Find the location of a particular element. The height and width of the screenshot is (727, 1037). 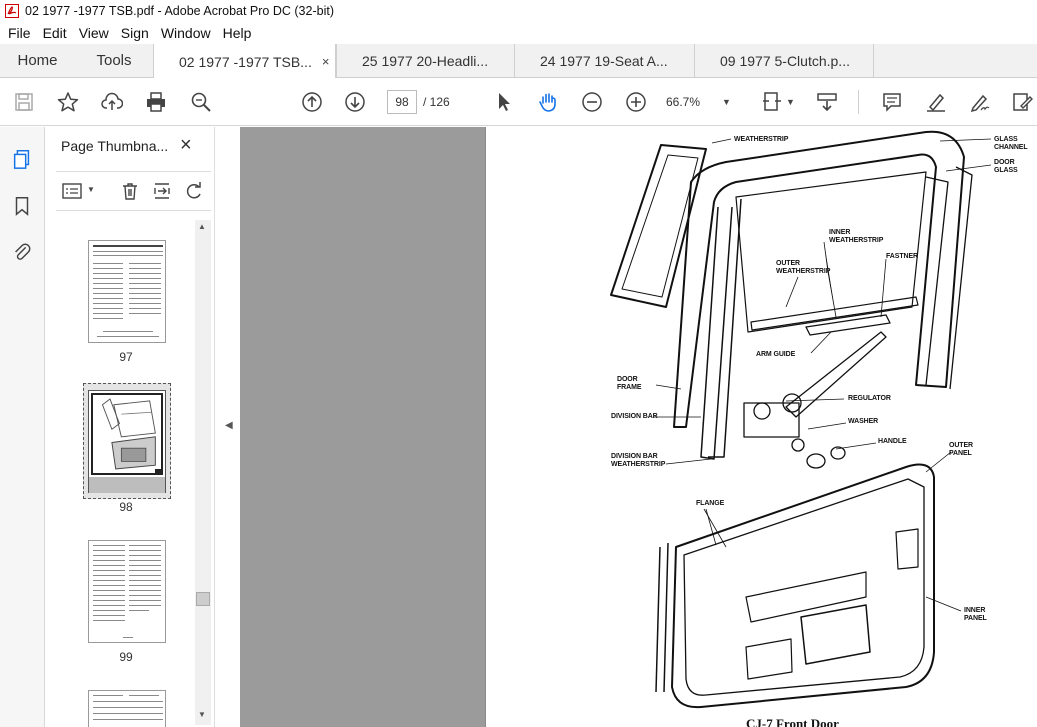

thumbnail-scrollbar is located at coordinates (203, 472).